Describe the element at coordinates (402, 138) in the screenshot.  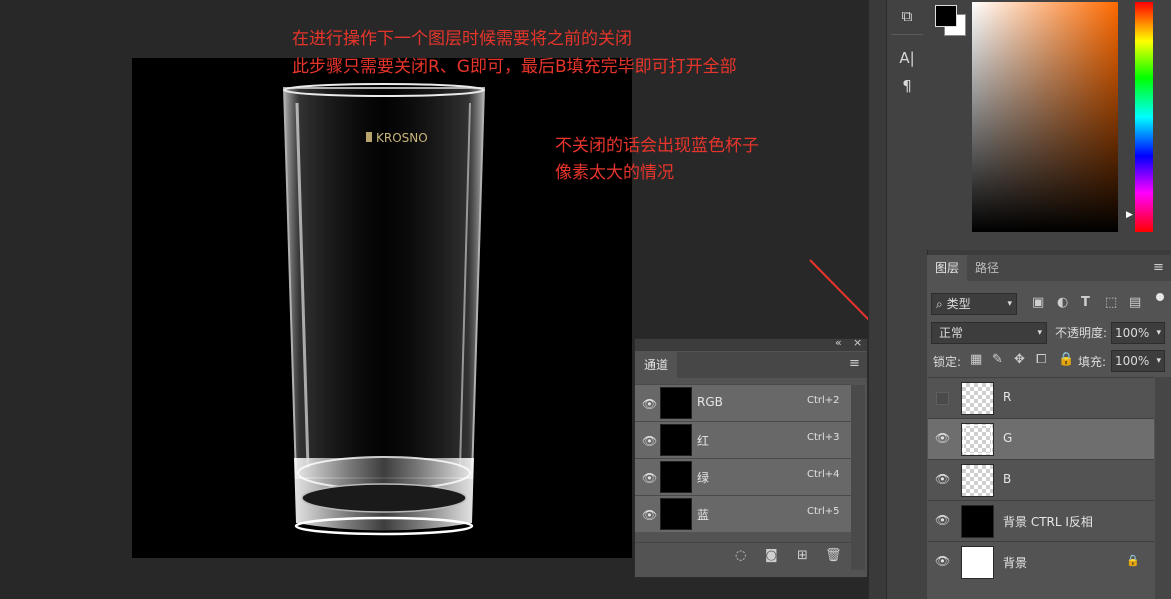
I see `glass-brand-text: KROSNO` at that location.